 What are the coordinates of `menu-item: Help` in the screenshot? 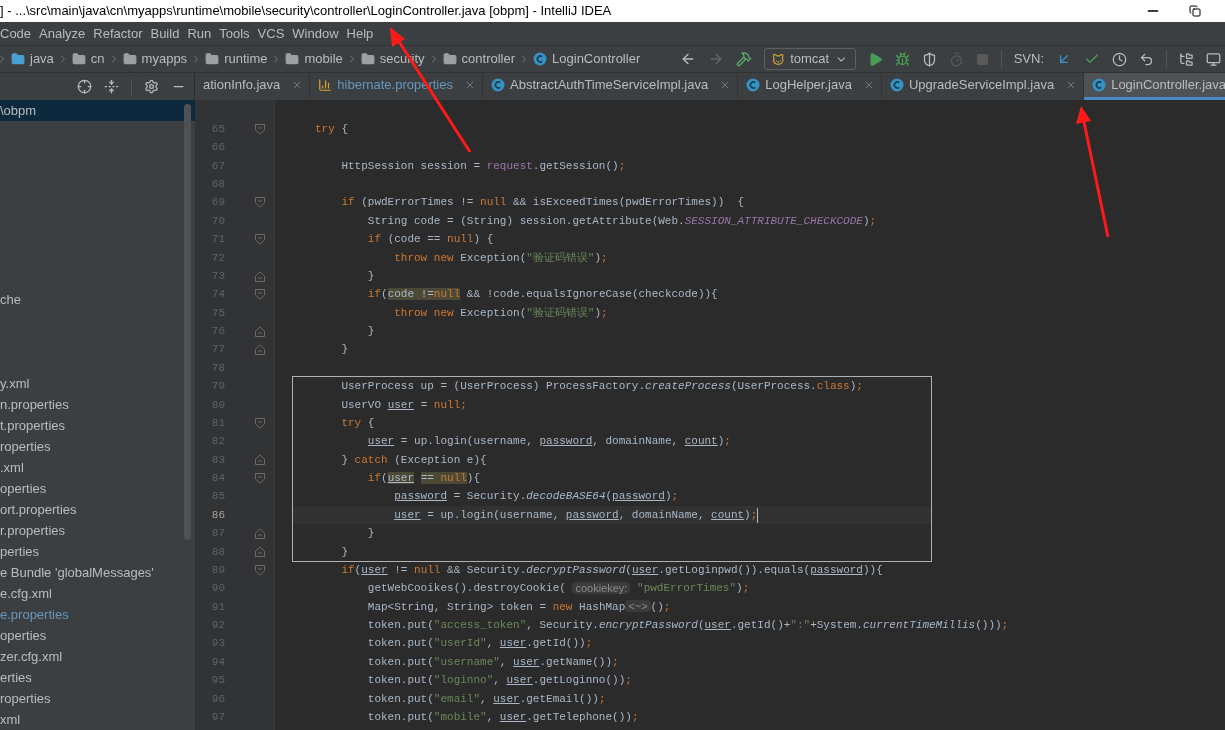 It's located at (360, 33).